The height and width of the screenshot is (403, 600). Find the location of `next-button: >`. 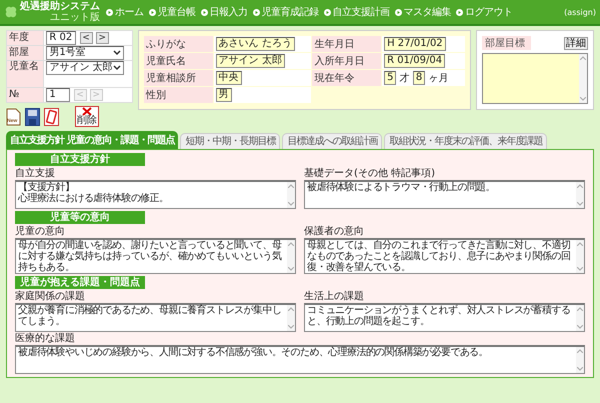

next-button: > is located at coordinates (102, 38).